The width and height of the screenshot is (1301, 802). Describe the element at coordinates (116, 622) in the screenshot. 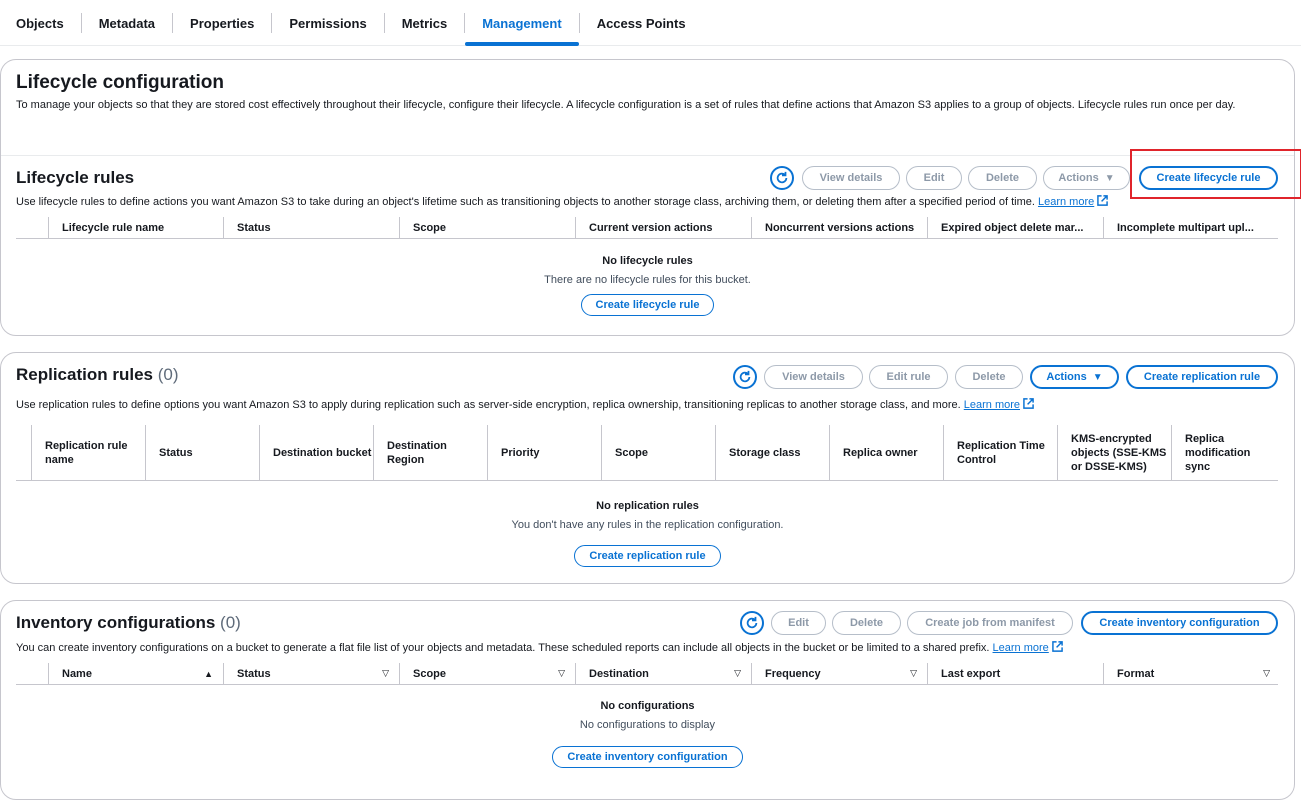

I see `inventory-configurations-title-text: Inventory configurations` at that location.